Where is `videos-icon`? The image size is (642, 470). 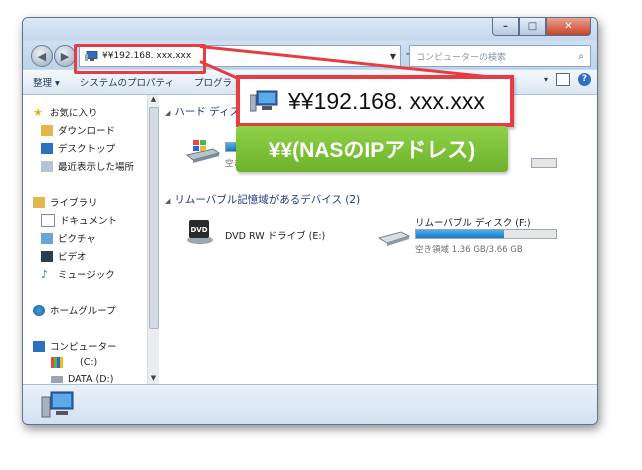
videos-icon is located at coordinates (47, 256).